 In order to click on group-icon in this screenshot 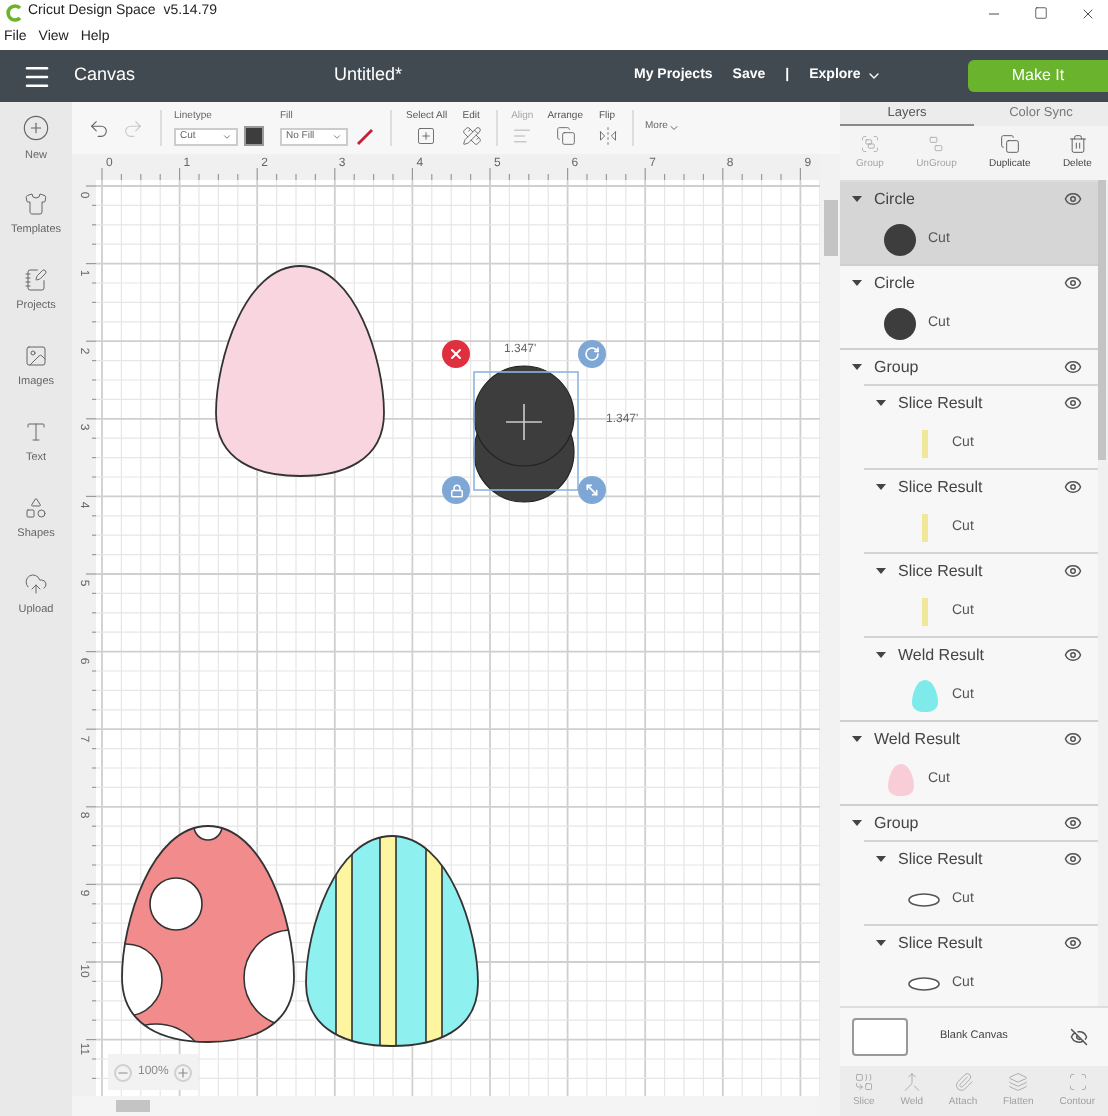, I will do `click(870, 143)`.